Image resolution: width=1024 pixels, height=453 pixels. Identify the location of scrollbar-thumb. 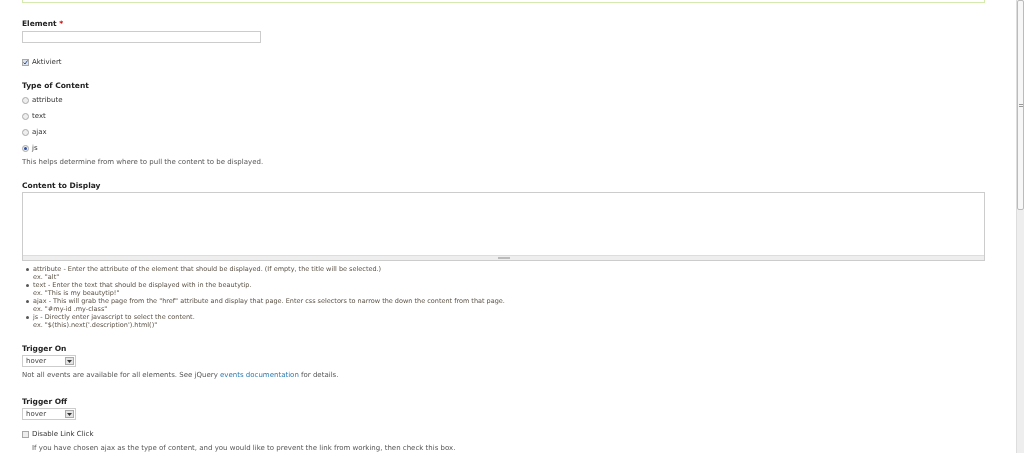
(1020, 105).